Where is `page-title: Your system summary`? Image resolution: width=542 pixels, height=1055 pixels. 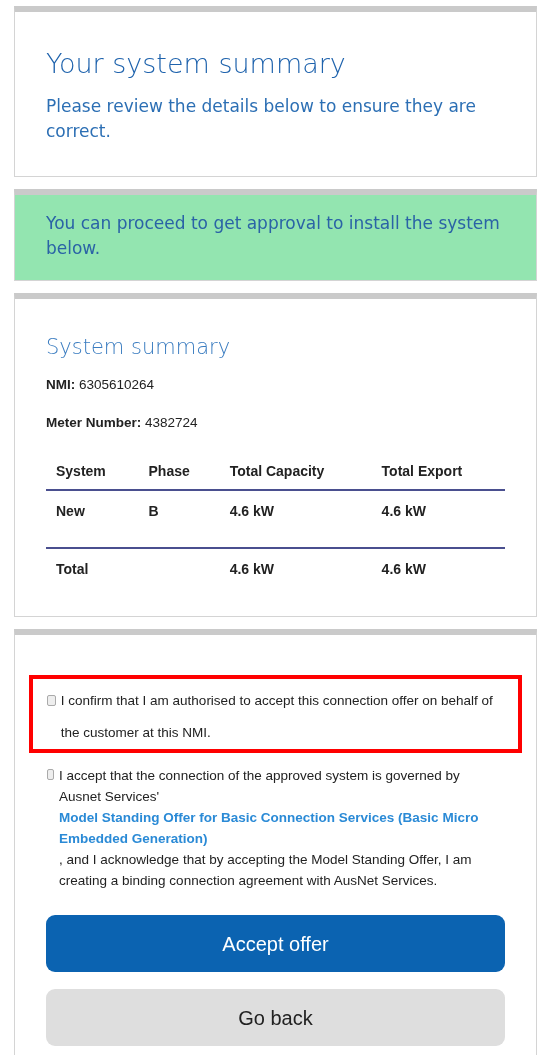 page-title: Your system summary is located at coordinates (196, 64).